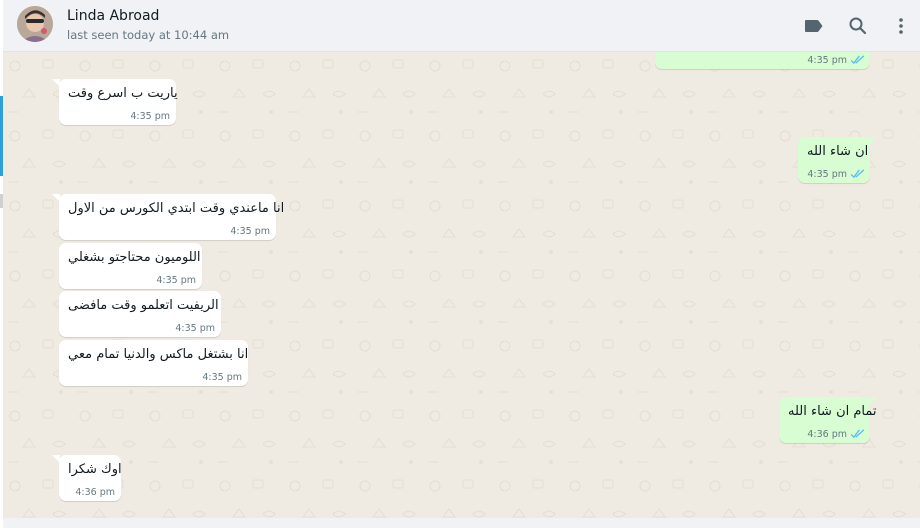  I want to click on message-bubble-incoming: انا بشتغل ماكس والدنيا تمام معي 4:35 pm, so click(153, 363).